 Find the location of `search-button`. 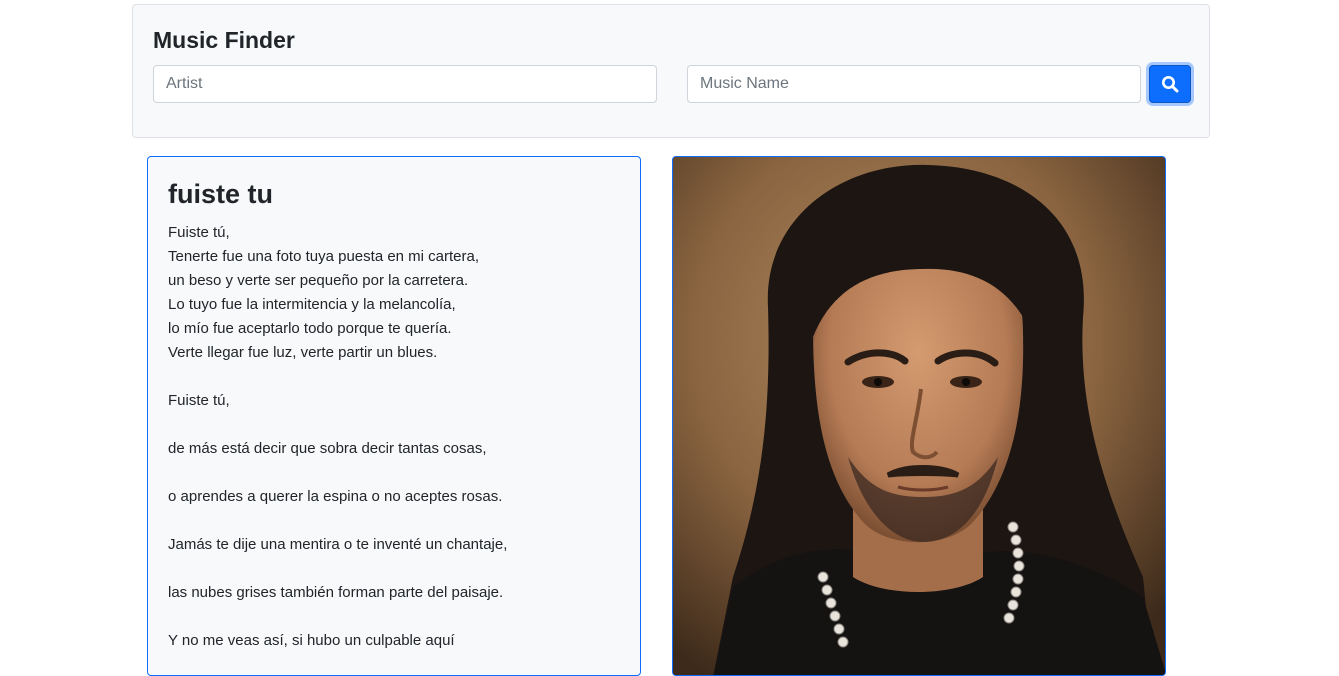

search-button is located at coordinates (1170, 84).